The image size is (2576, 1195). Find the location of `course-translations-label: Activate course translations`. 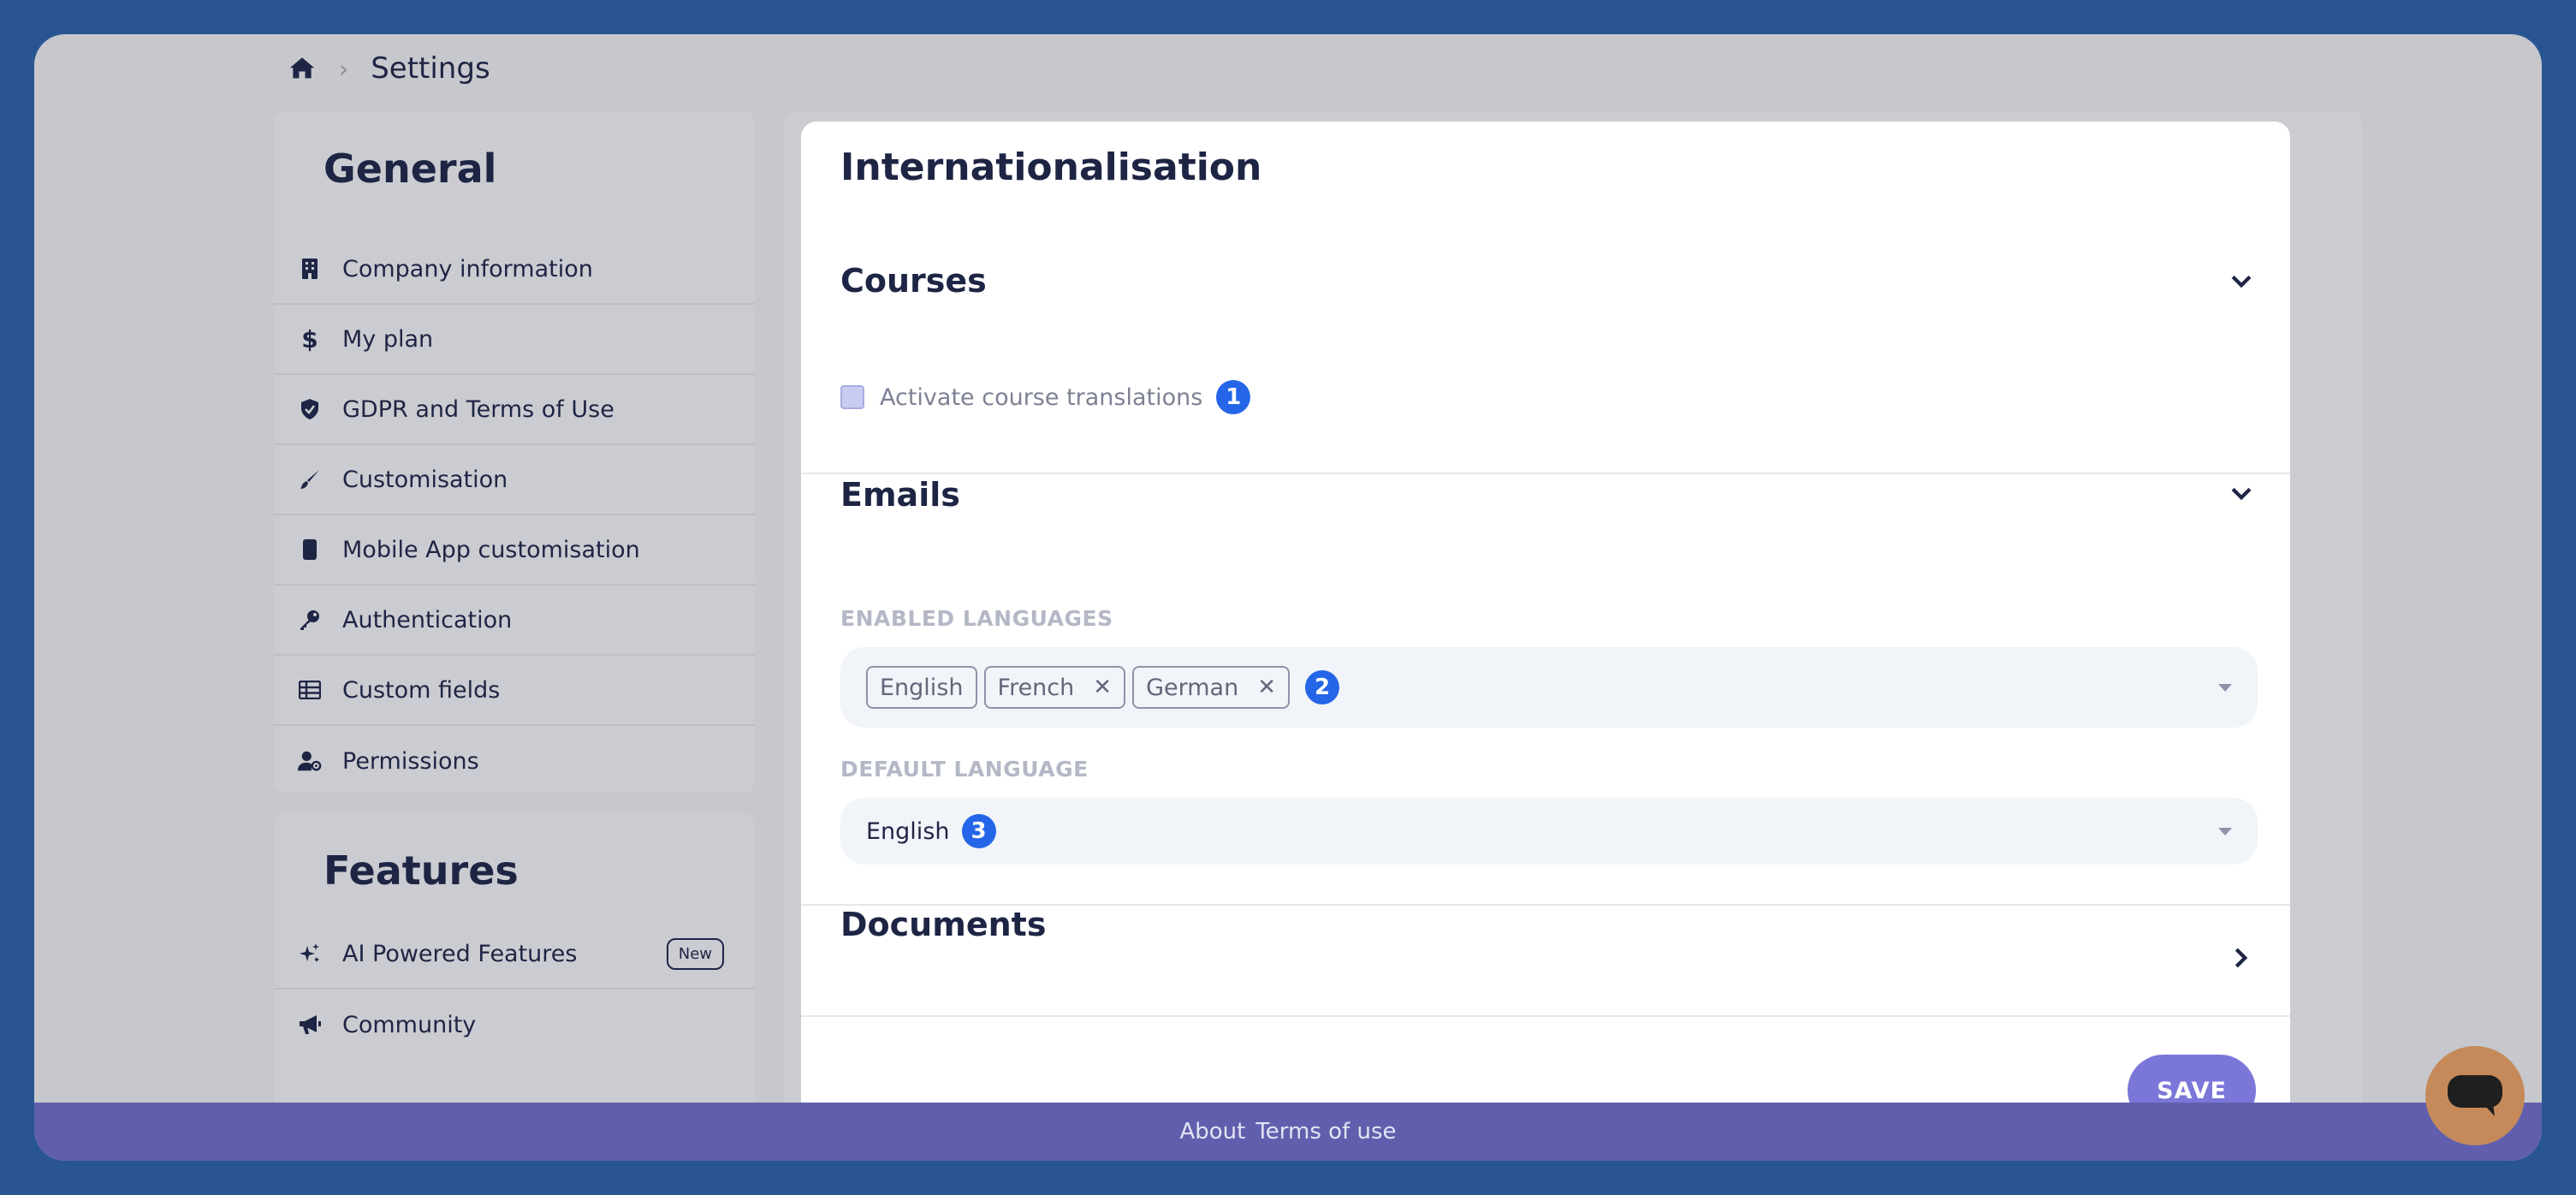

course-translations-label: Activate course translations is located at coordinates (1041, 397).